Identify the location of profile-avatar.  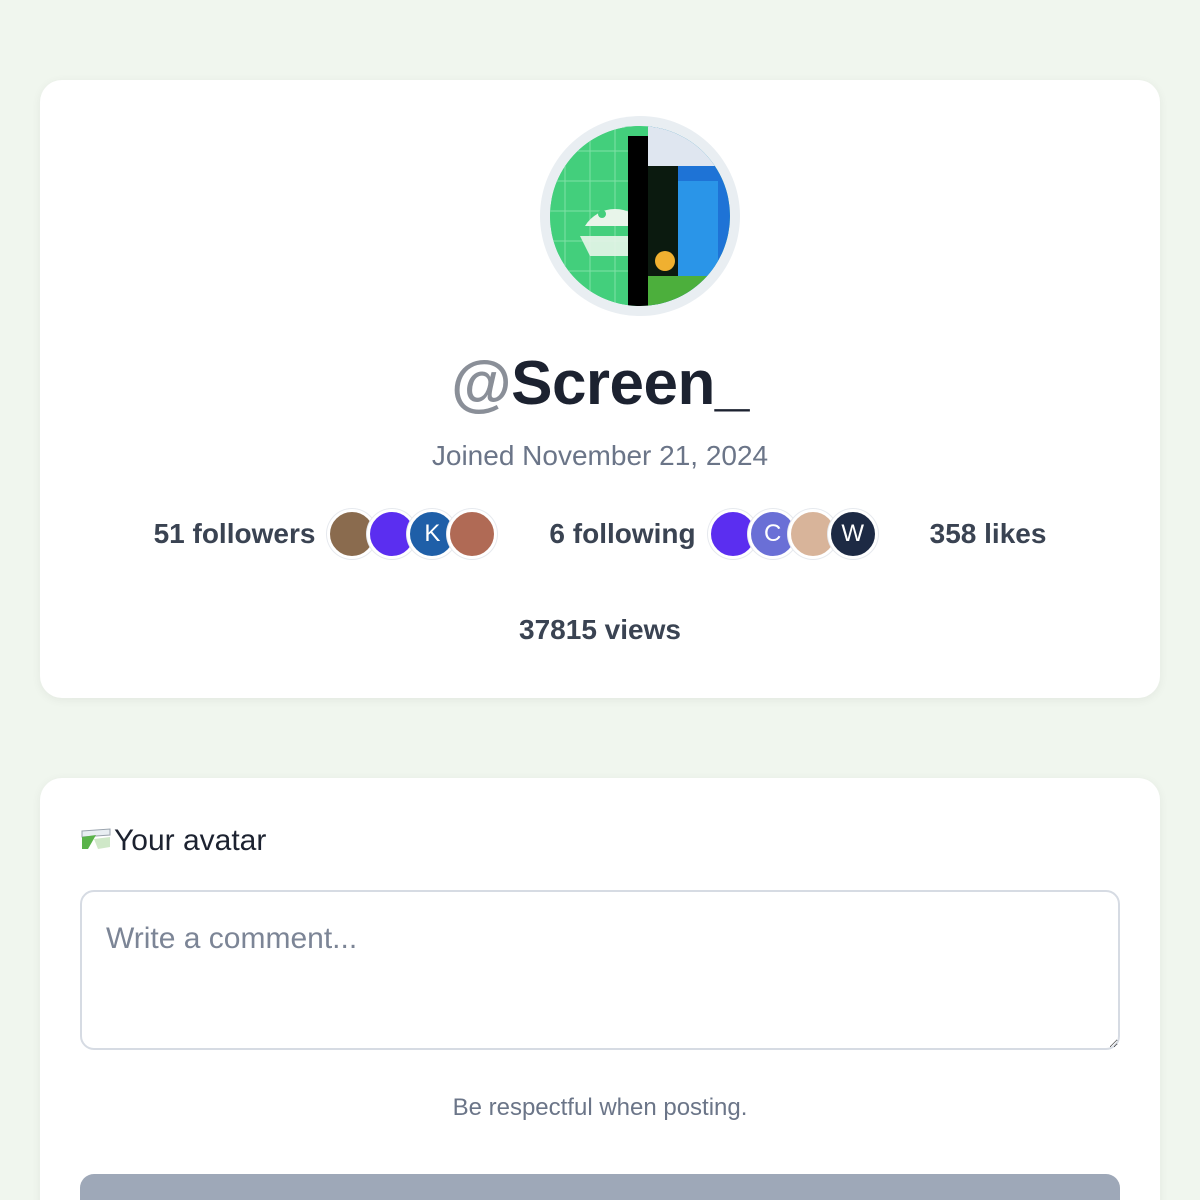
(640, 216).